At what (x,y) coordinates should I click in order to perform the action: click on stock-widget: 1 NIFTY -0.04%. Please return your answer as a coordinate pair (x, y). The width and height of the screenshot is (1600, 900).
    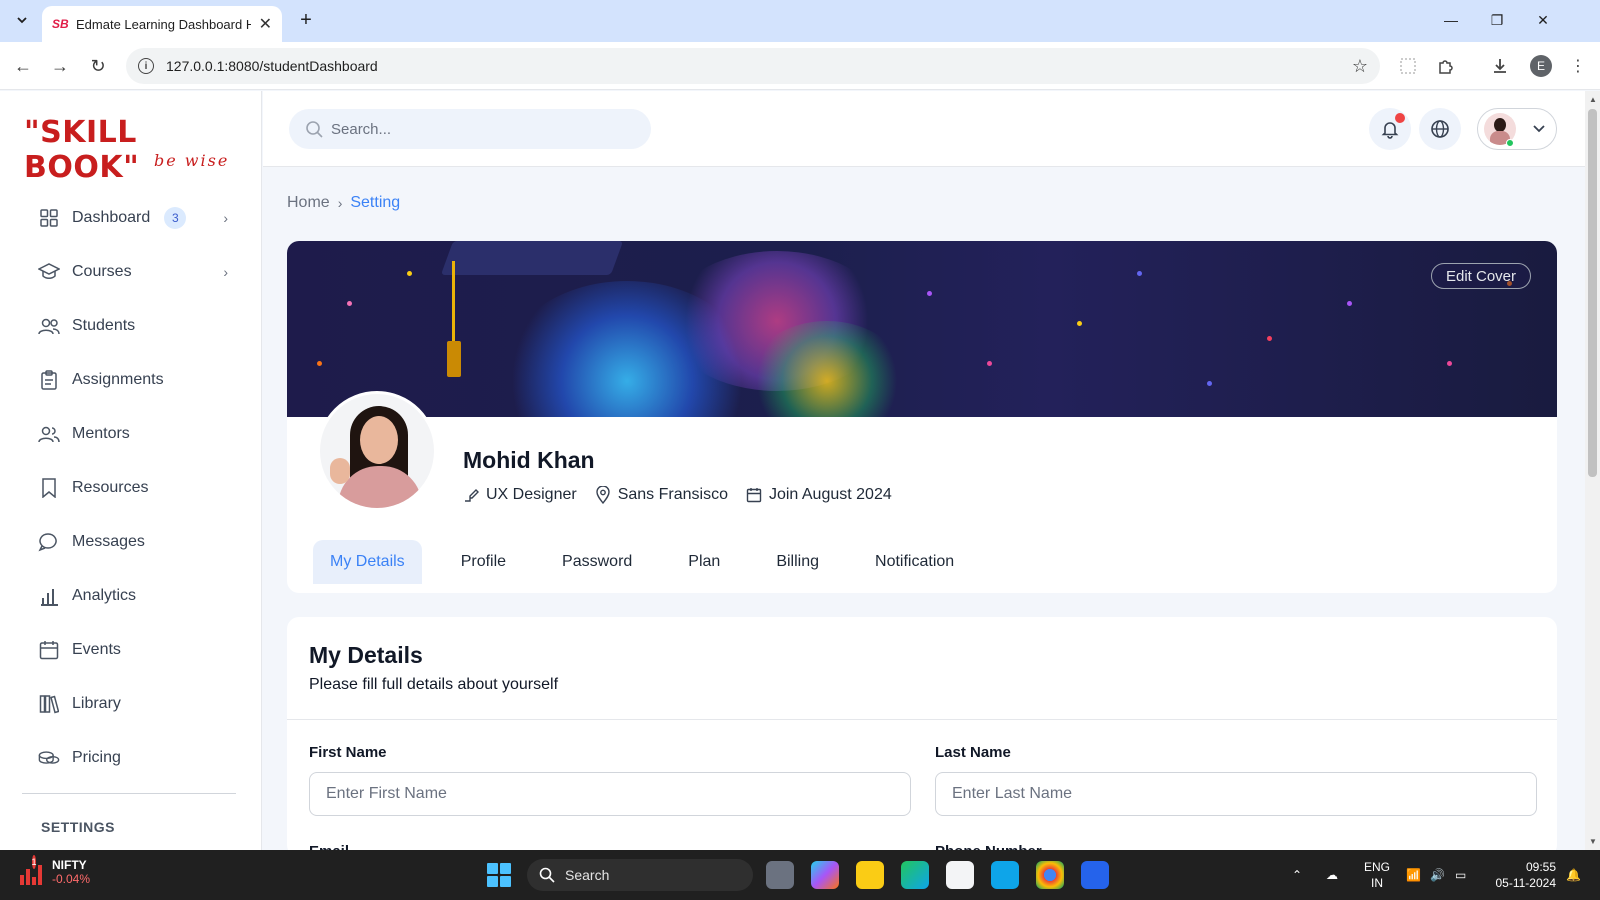
    Looking at the image, I should click on (54, 870).